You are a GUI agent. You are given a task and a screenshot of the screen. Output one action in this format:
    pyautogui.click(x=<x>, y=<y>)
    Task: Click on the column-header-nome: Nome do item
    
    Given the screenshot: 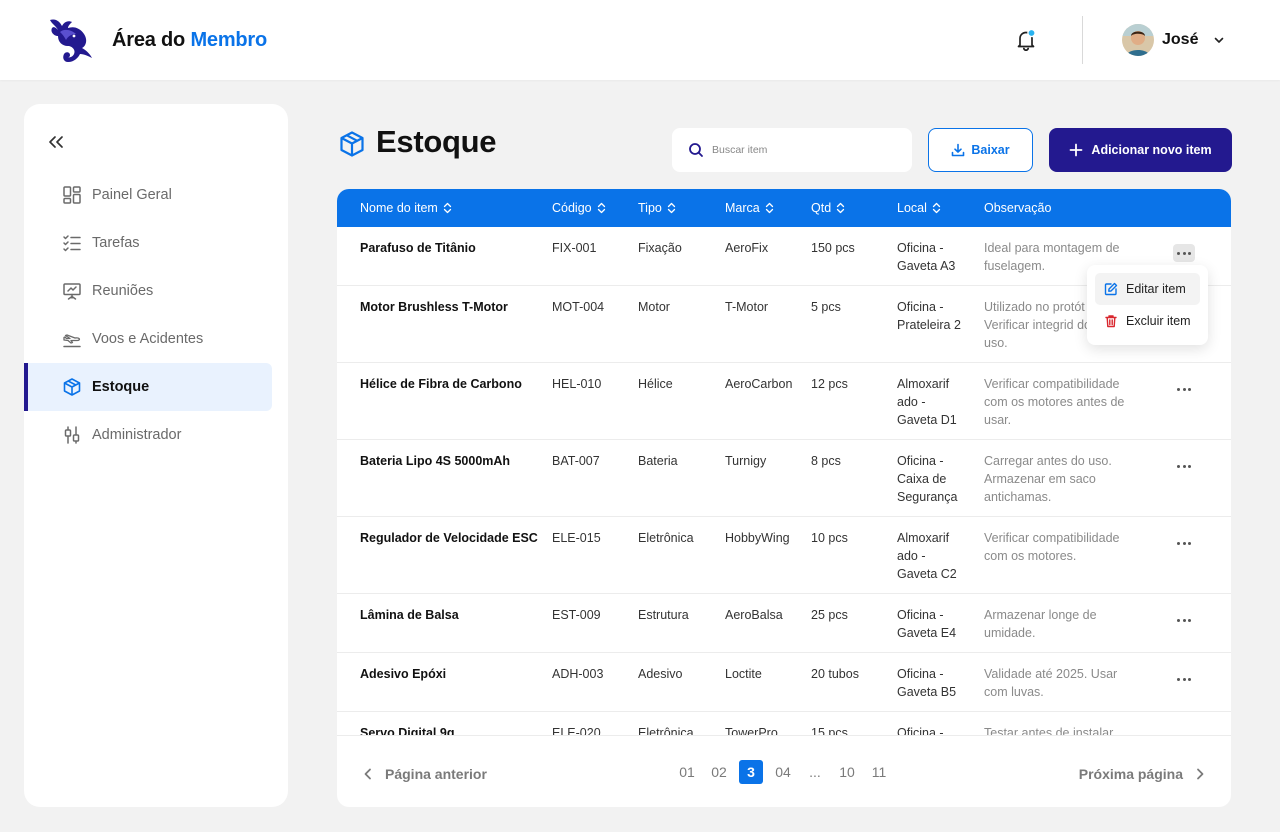 What is the action you would take?
    pyautogui.click(x=406, y=208)
    